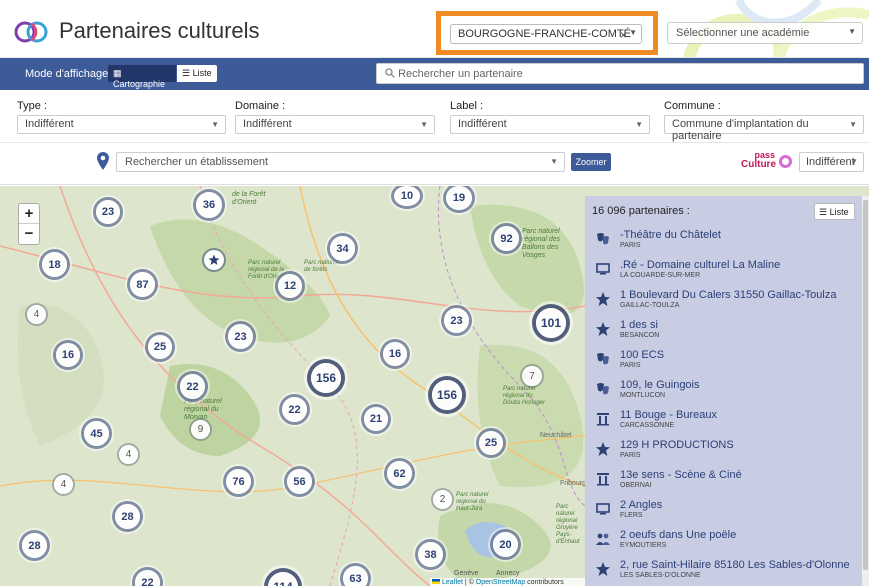 This screenshot has width=869, height=586. What do you see at coordinates (669, 415) in the screenshot?
I see `partner-name: 11 Bouge - Bureaux` at bounding box center [669, 415].